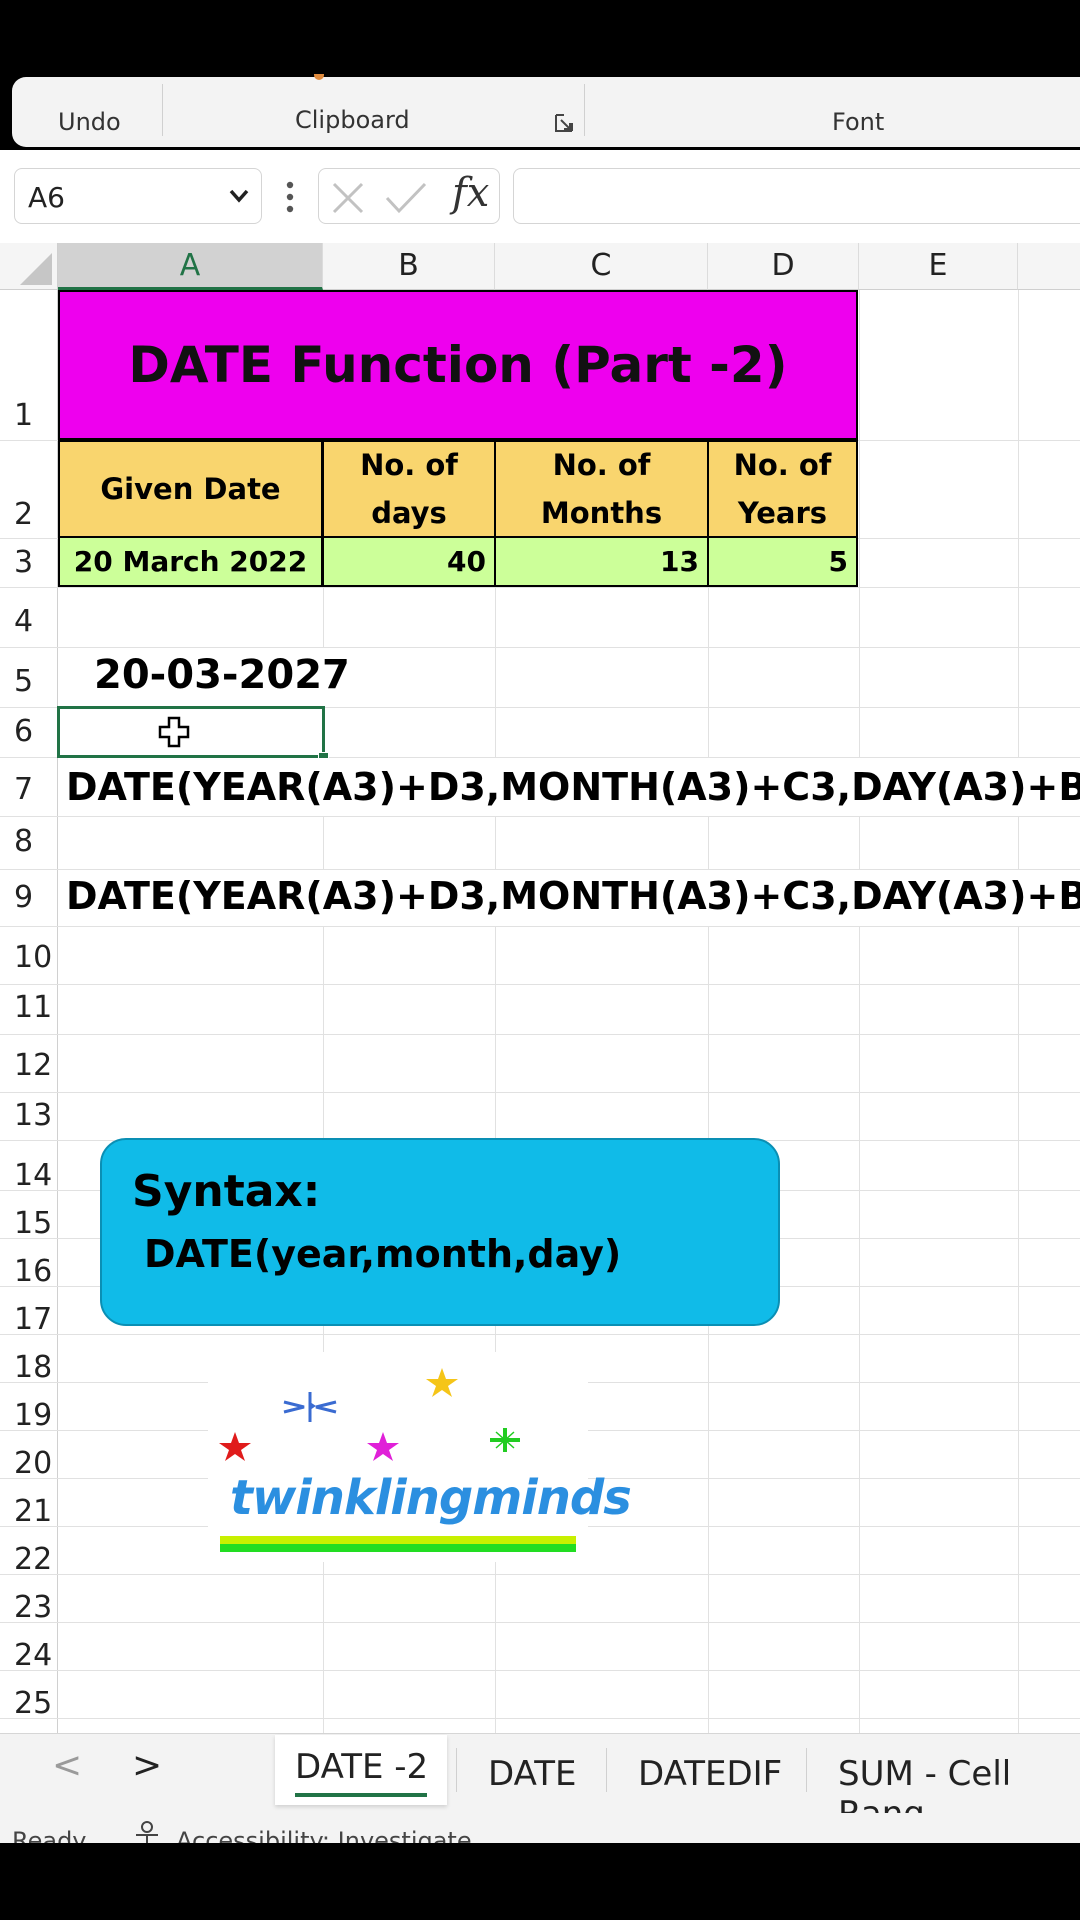 The height and width of the screenshot is (1920, 1080). What do you see at coordinates (29, 562) in the screenshot?
I see `row-header: 3` at bounding box center [29, 562].